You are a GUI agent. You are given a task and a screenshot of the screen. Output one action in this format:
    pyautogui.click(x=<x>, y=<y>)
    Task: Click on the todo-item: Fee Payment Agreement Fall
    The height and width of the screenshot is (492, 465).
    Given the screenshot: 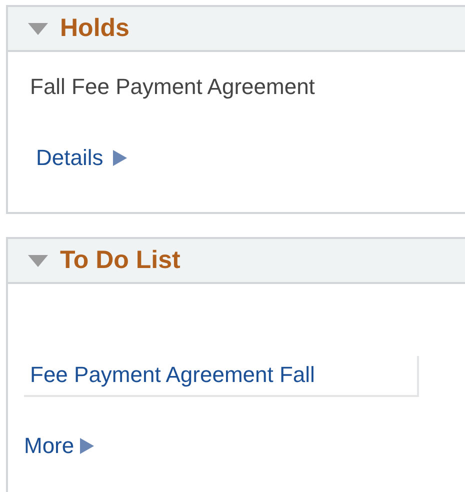 What is the action you would take?
    pyautogui.click(x=221, y=376)
    